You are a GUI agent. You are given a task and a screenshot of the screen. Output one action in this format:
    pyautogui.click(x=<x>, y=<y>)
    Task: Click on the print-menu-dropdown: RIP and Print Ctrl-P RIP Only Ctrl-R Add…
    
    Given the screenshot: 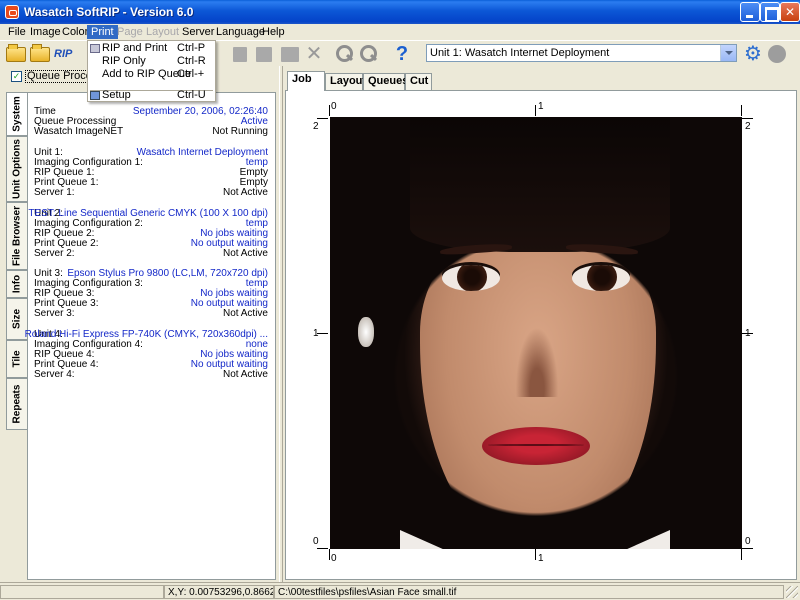 What is the action you would take?
    pyautogui.click(x=151, y=71)
    